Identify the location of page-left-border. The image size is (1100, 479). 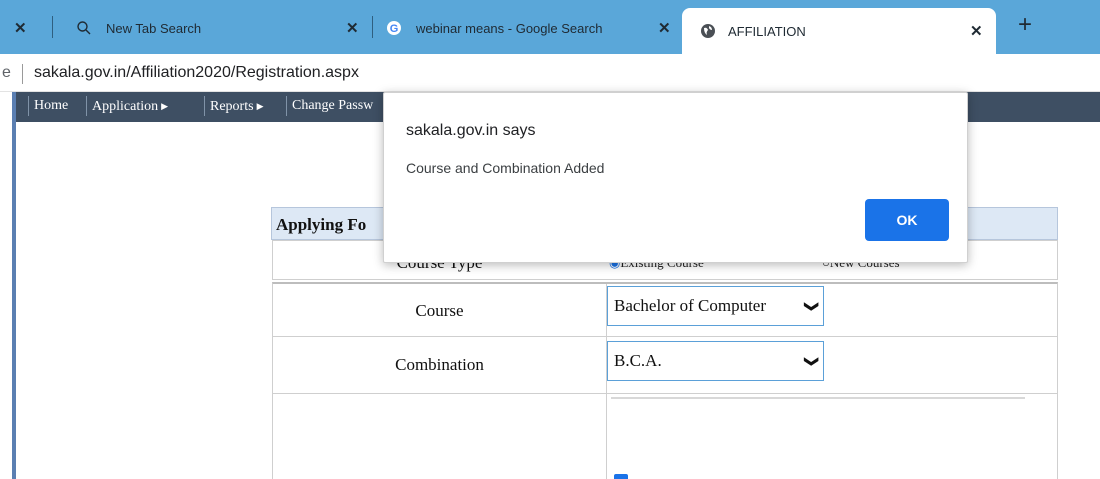
(14, 285).